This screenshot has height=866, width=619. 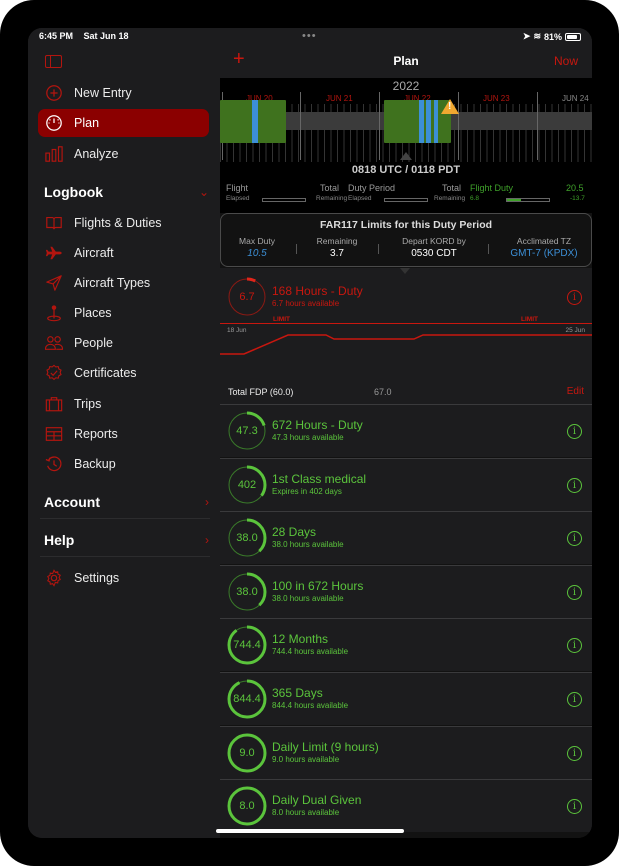 I want to click on limit-subtitle: 47.3 hours available, so click(x=308, y=437).